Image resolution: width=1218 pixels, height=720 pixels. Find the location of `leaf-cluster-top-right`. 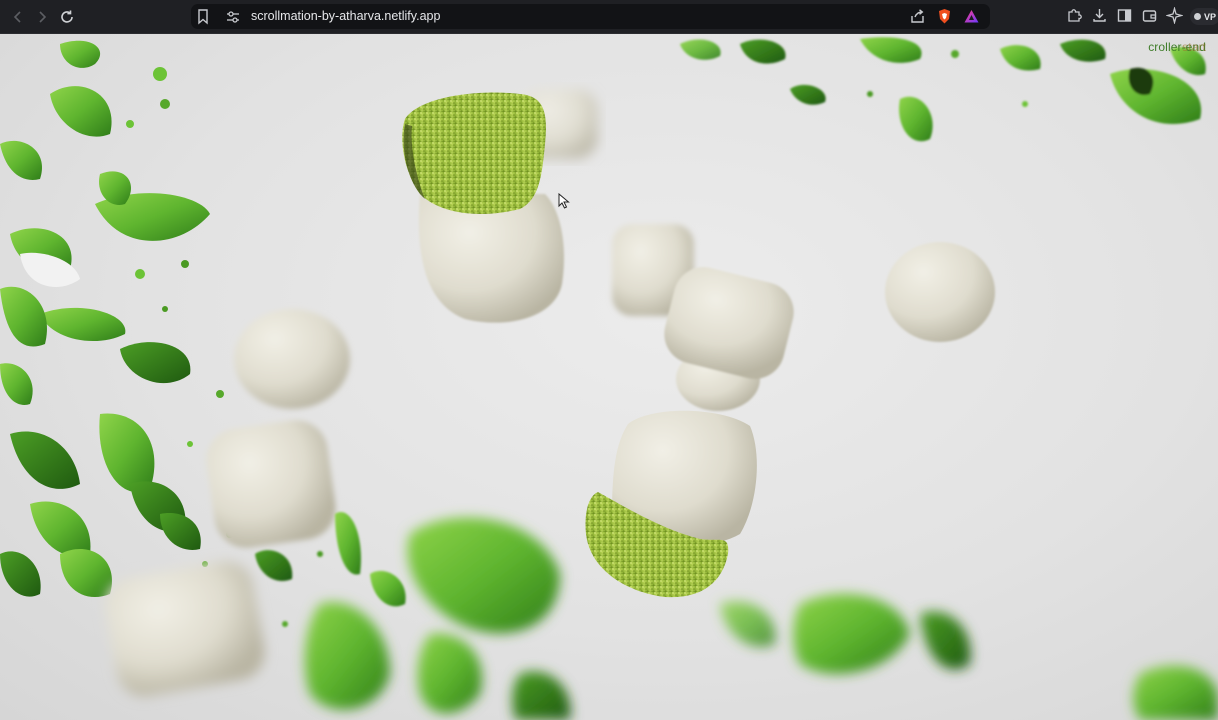

leaf-cluster-top-right is located at coordinates (943, 89).